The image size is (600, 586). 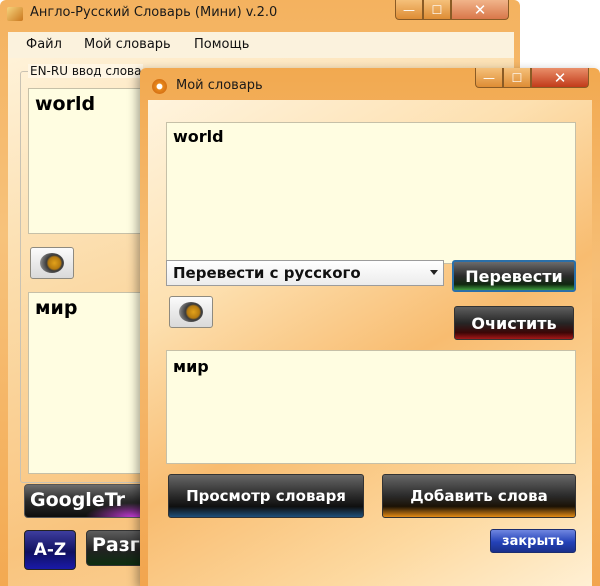 What do you see at coordinates (86, 71) in the screenshot?
I see `input-group-label: EN-RU ввод слова` at bounding box center [86, 71].